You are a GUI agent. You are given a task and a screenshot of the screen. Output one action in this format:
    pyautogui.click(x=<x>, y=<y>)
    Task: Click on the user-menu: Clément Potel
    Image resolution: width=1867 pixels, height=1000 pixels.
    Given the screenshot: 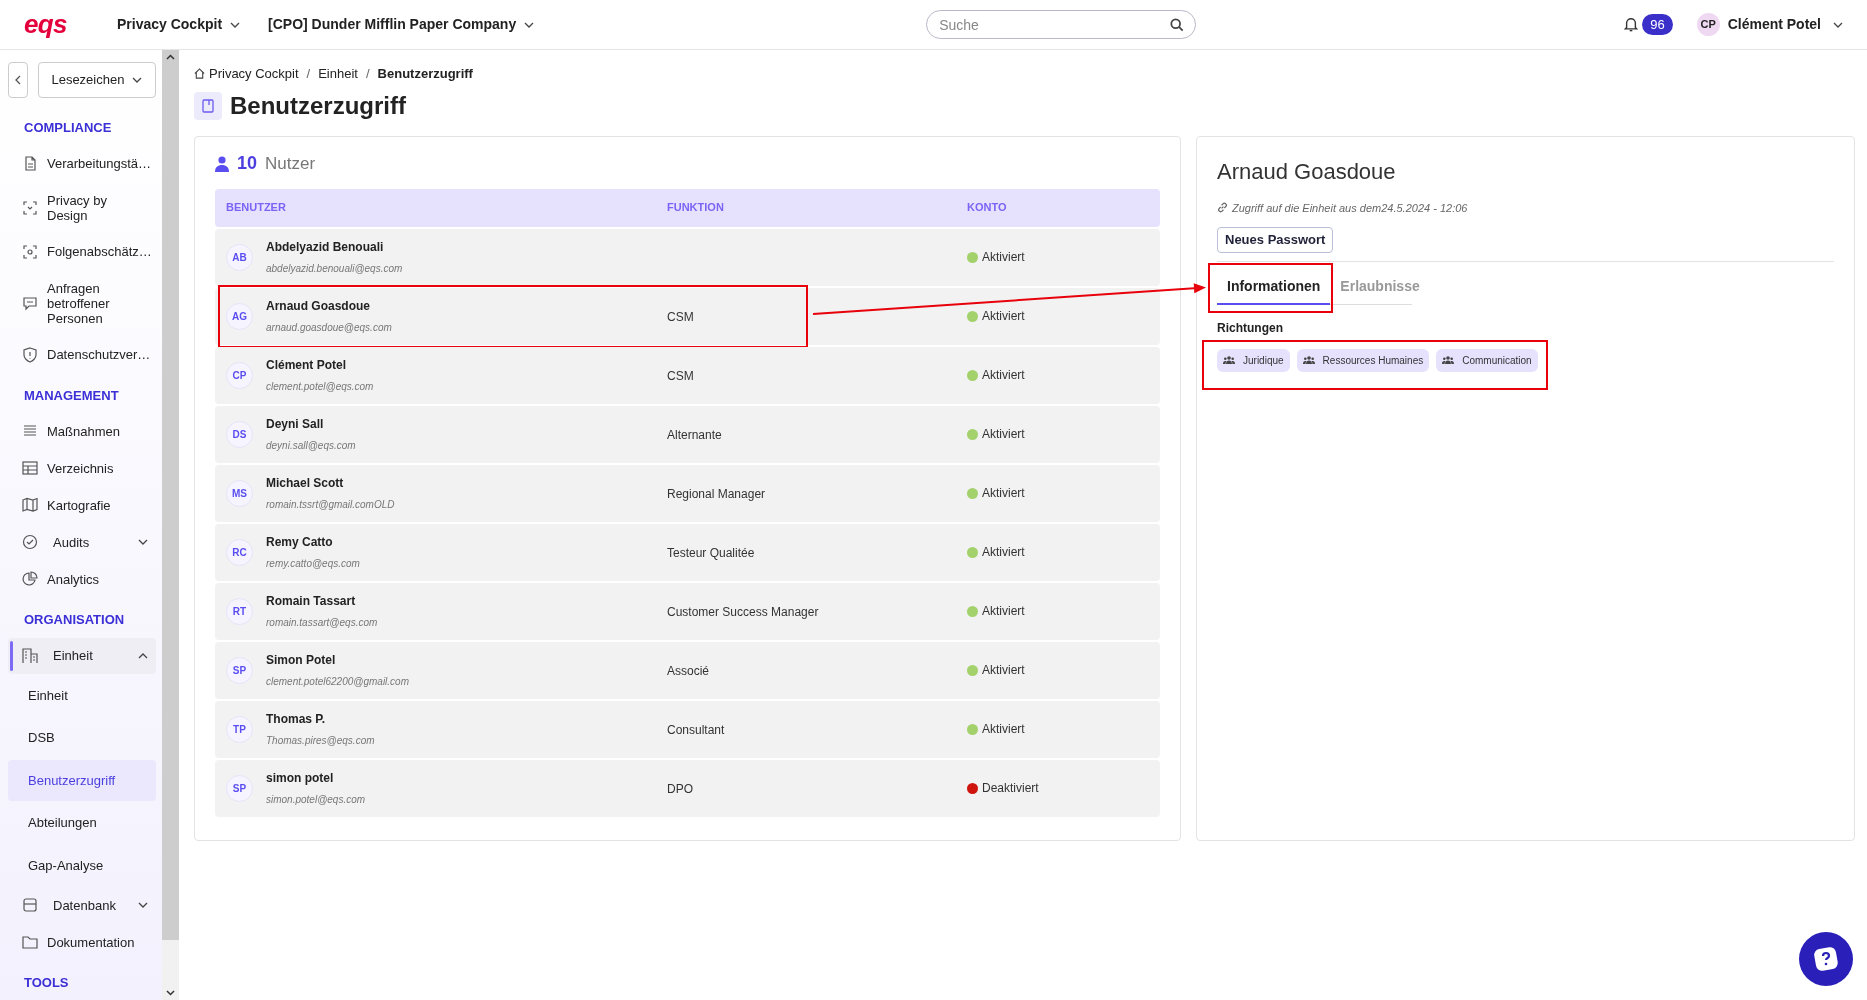 What is the action you would take?
    pyautogui.click(x=1774, y=24)
    